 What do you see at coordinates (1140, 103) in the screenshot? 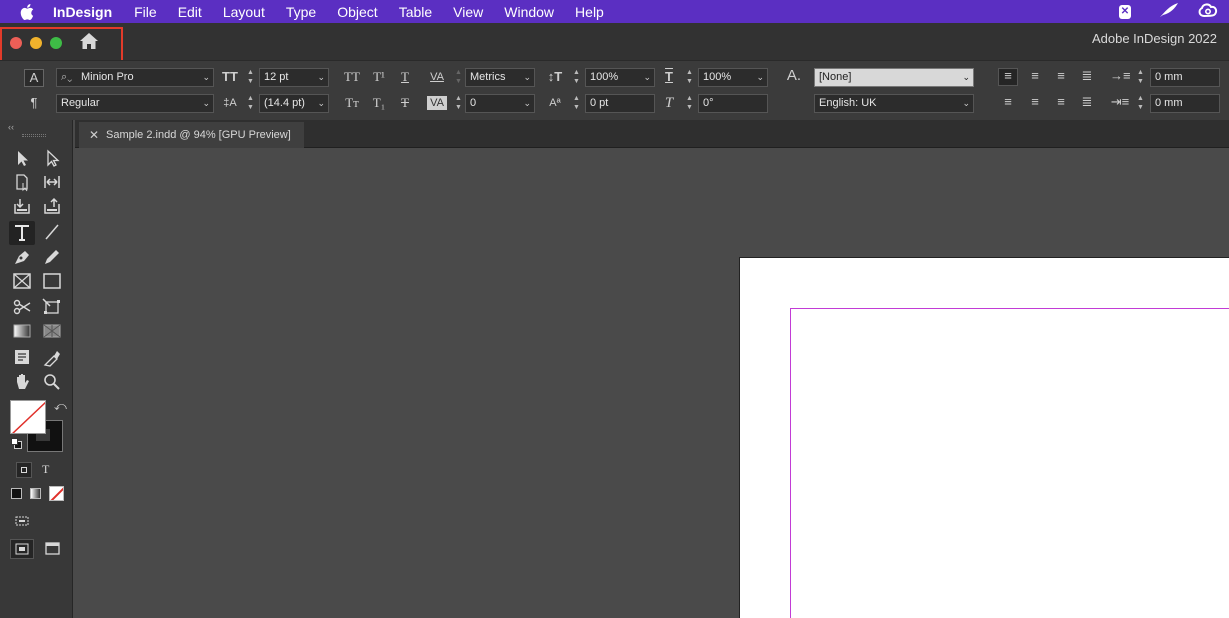
I see `first-line-indent-stepper: ▲ ▼` at bounding box center [1140, 103].